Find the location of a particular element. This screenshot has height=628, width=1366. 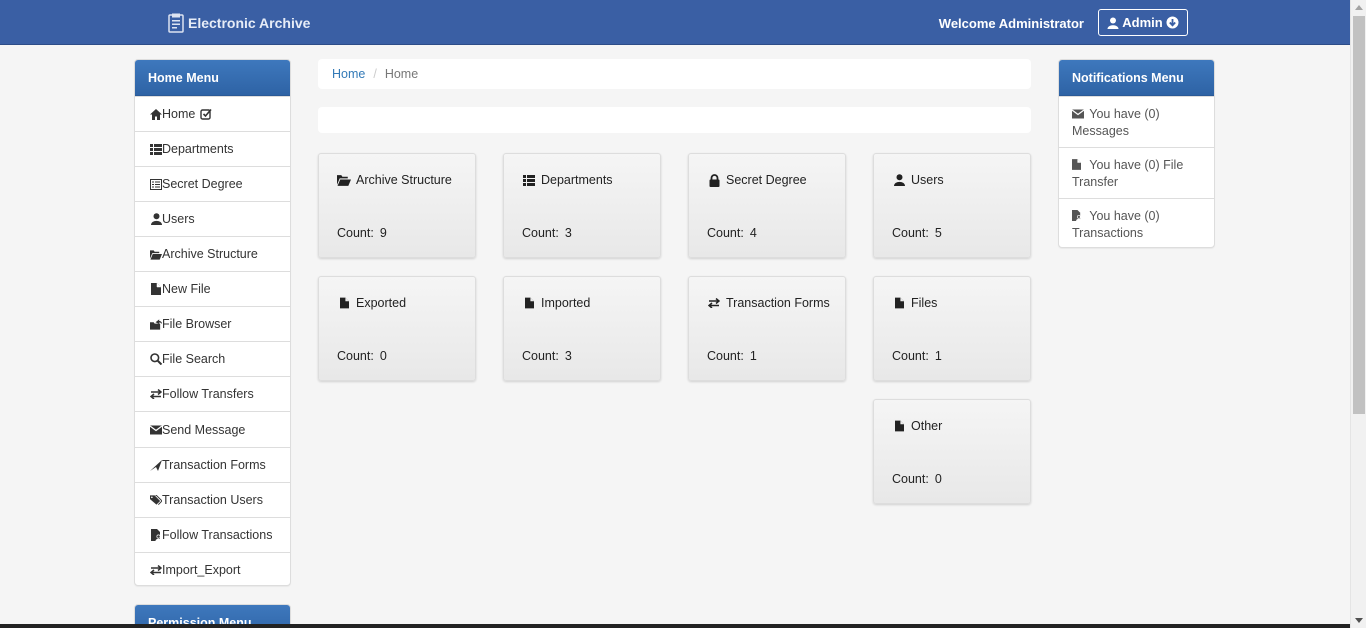

menu-item-archive-structure: Archive Structure is located at coordinates (212, 253).